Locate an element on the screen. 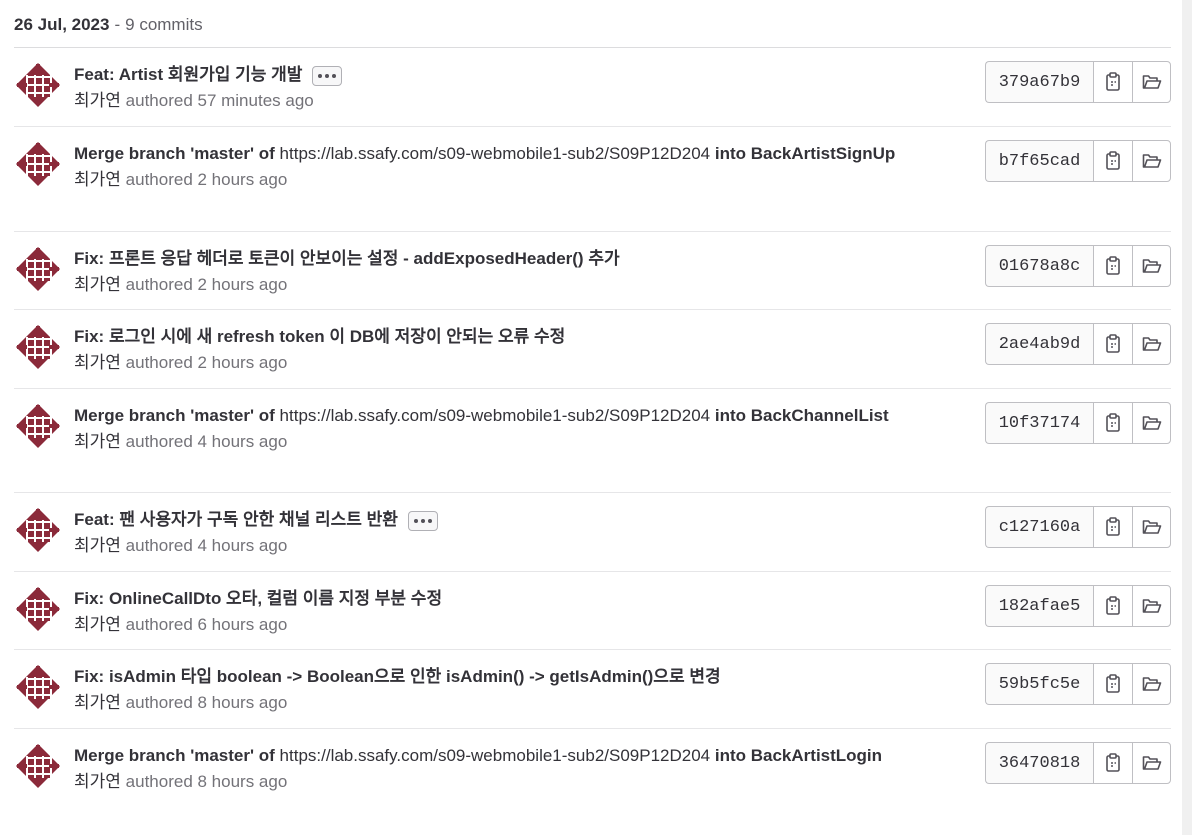 Image resolution: width=1192 pixels, height=835 pixels. commit-actions: 01678a8c is located at coordinates (1078, 266).